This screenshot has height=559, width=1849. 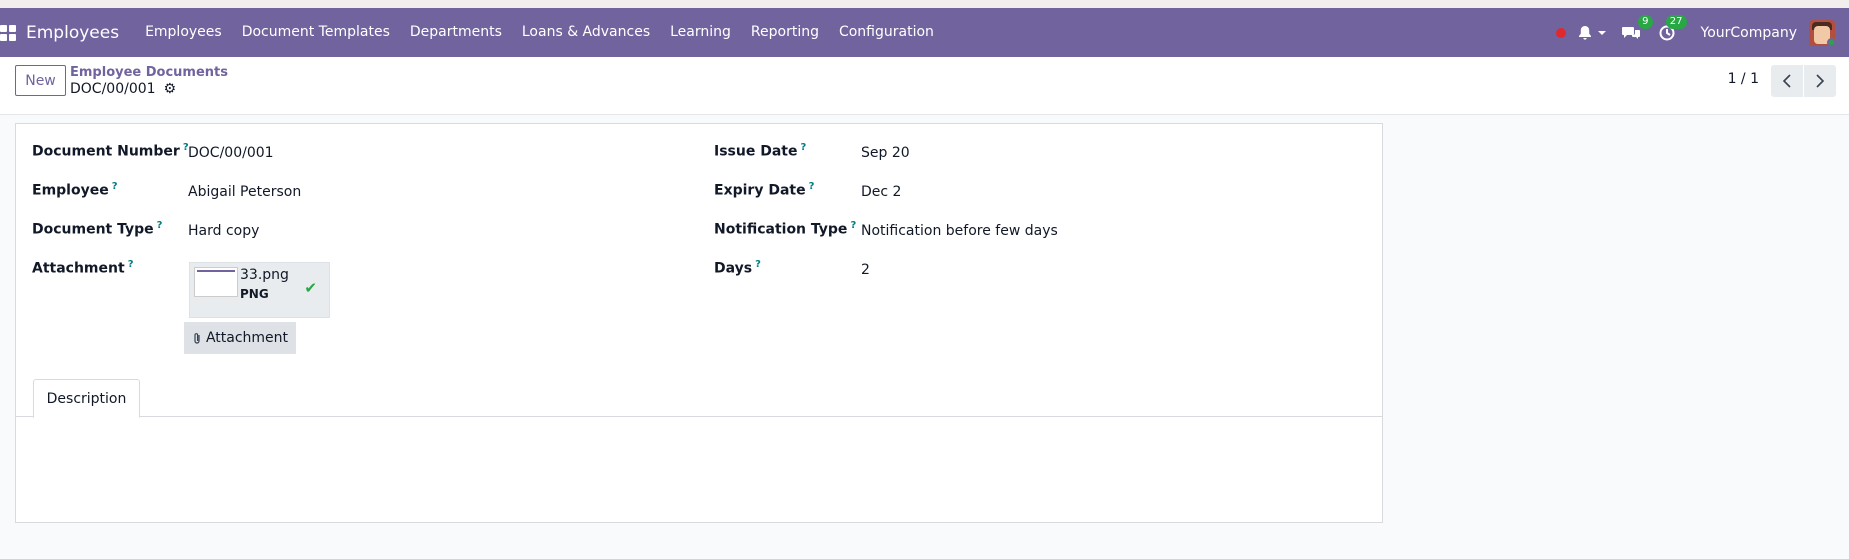 What do you see at coordinates (586, 32) in the screenshot?
I see `menu-loans-advances: Loans & Advances` at bounding box center [586, 32].